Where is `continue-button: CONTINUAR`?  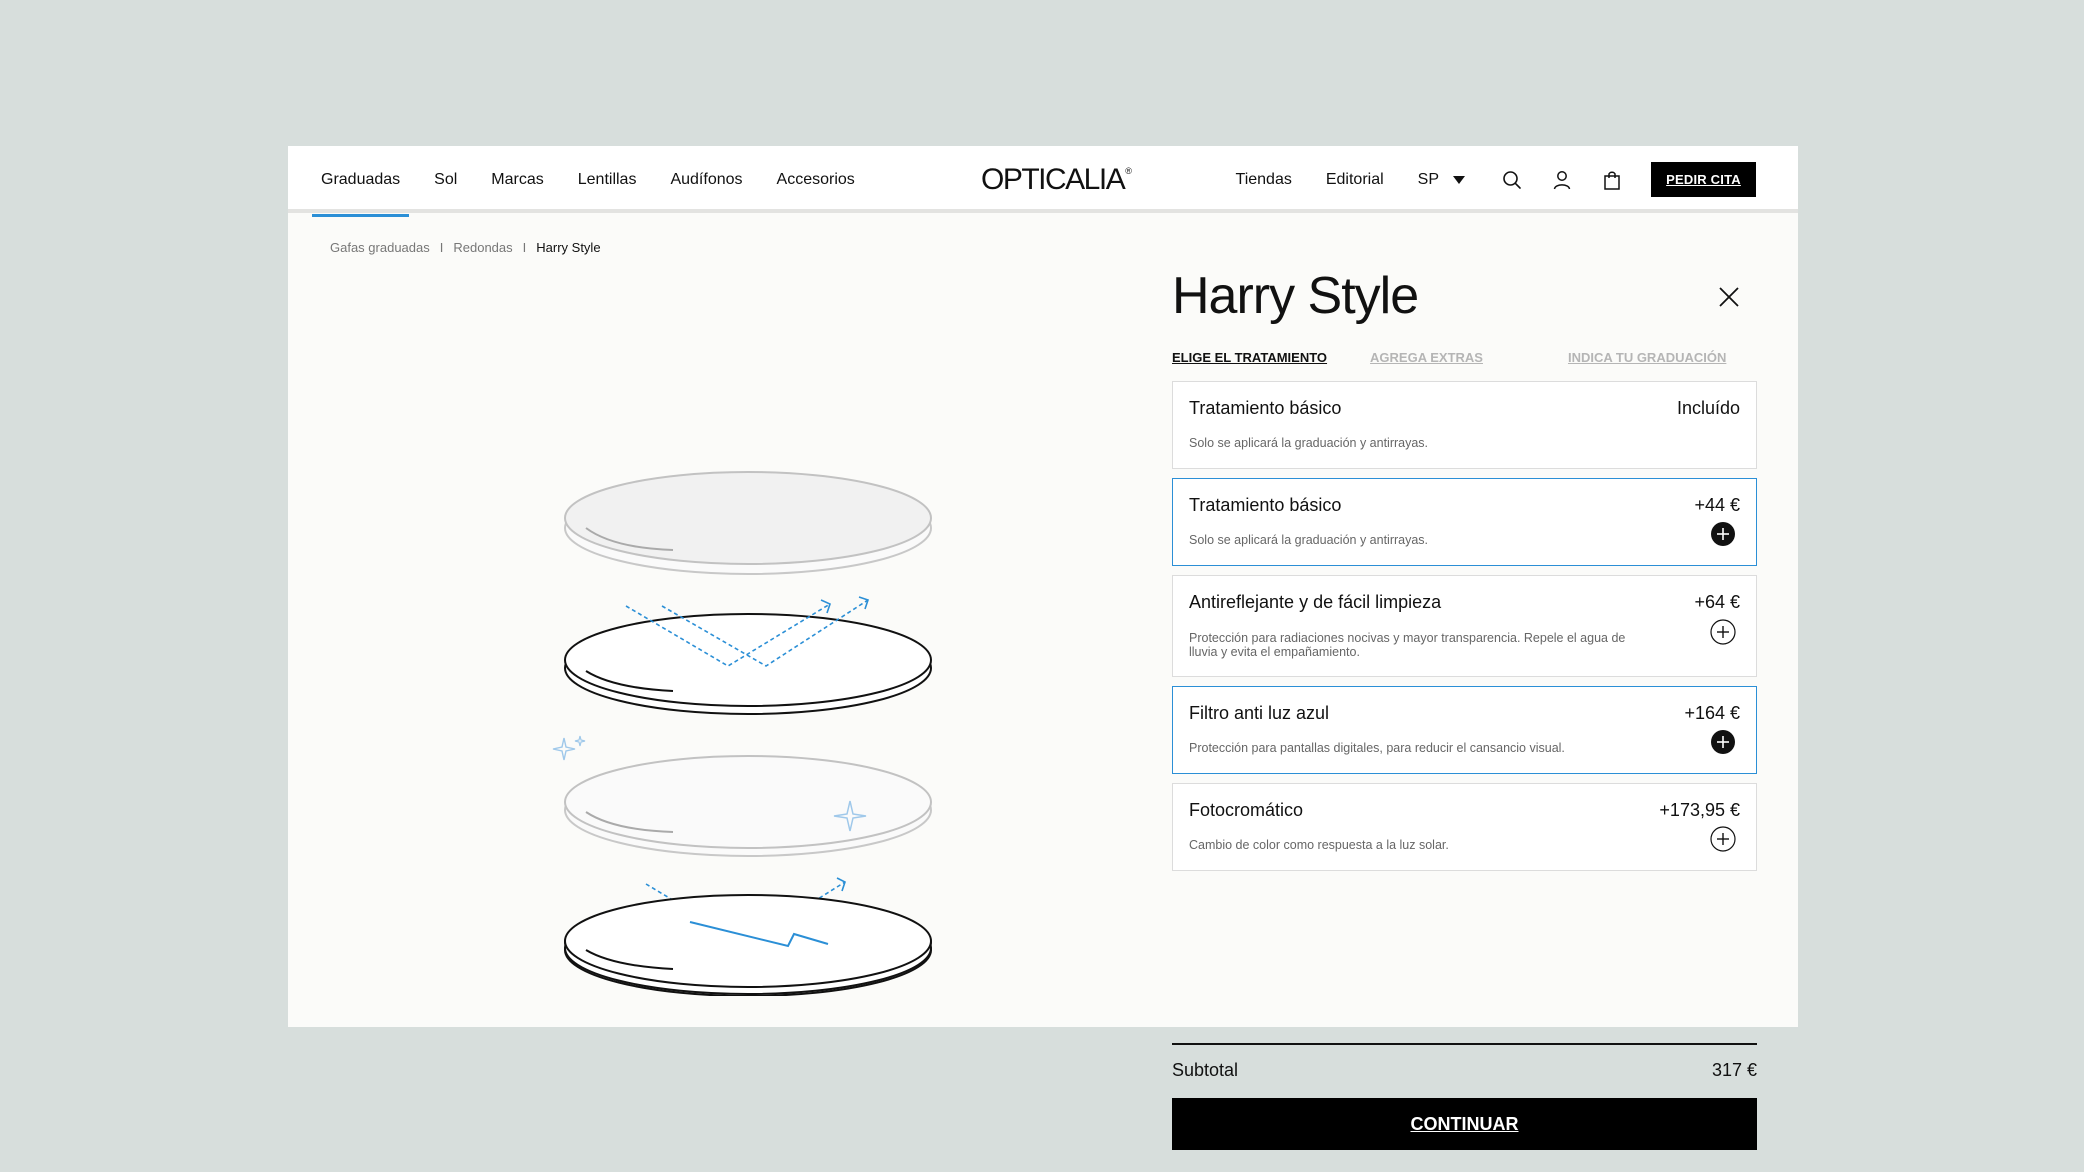 continue-button: CONTINUAR is located at coordinates (1464, 1124).